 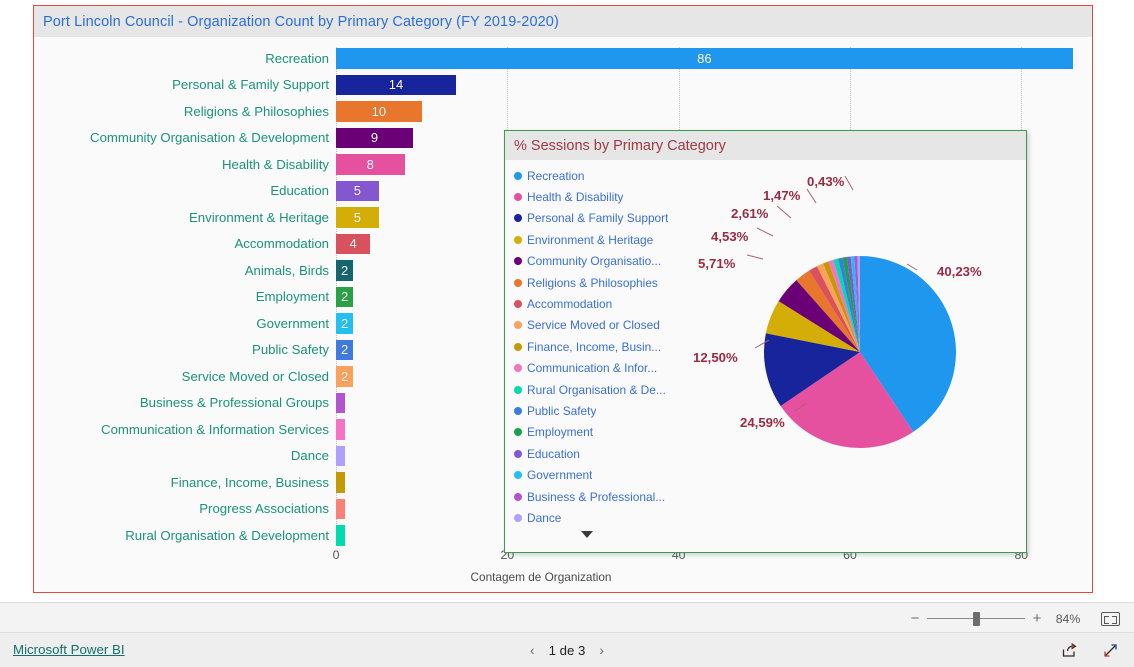 I want to click on zoom-slider-thumb, so click(x=976, y=618).